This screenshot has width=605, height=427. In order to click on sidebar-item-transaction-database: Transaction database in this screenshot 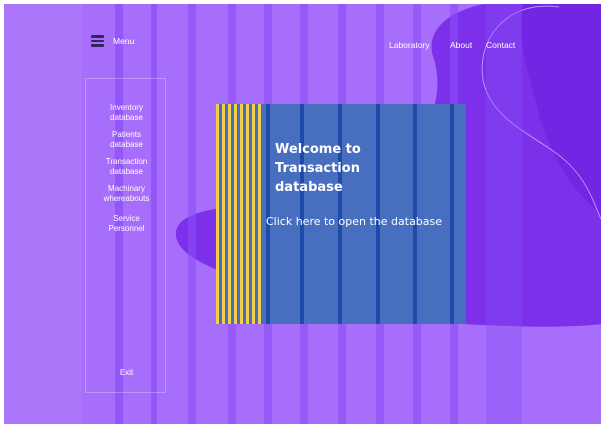, I will do `click(126, 166)`.